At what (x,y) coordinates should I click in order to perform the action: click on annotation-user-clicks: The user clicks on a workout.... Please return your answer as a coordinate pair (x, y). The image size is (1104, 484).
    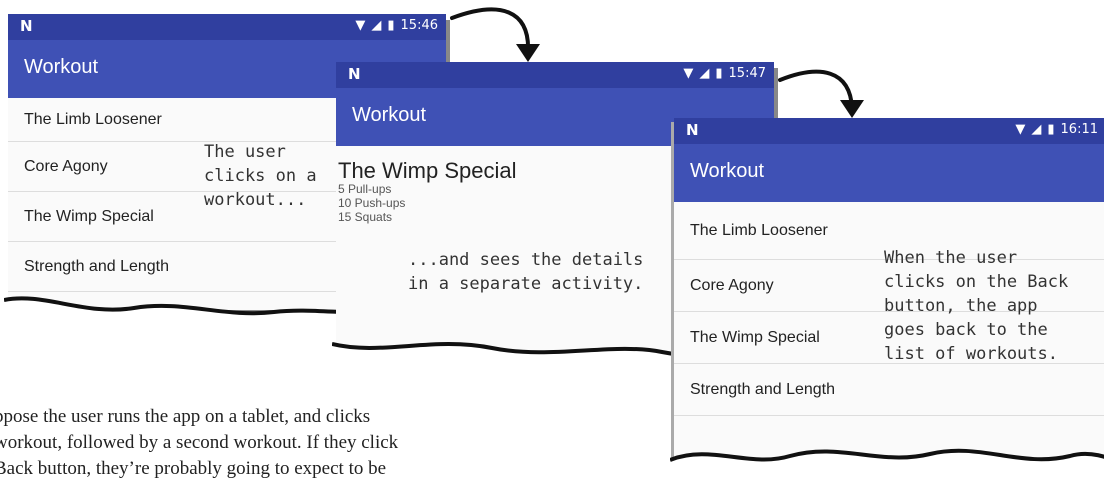
    Looking at the image, I should click on (260, 176).